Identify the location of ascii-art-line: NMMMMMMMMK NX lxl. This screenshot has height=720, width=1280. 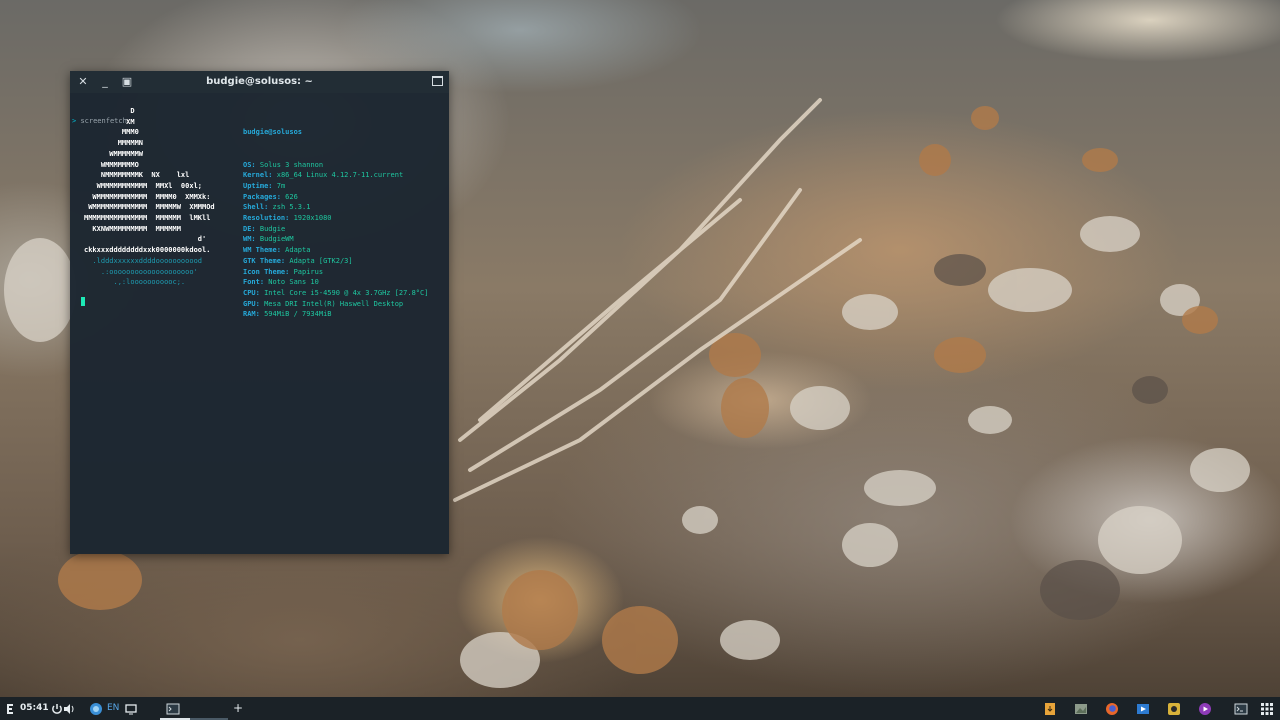
(137, 175).